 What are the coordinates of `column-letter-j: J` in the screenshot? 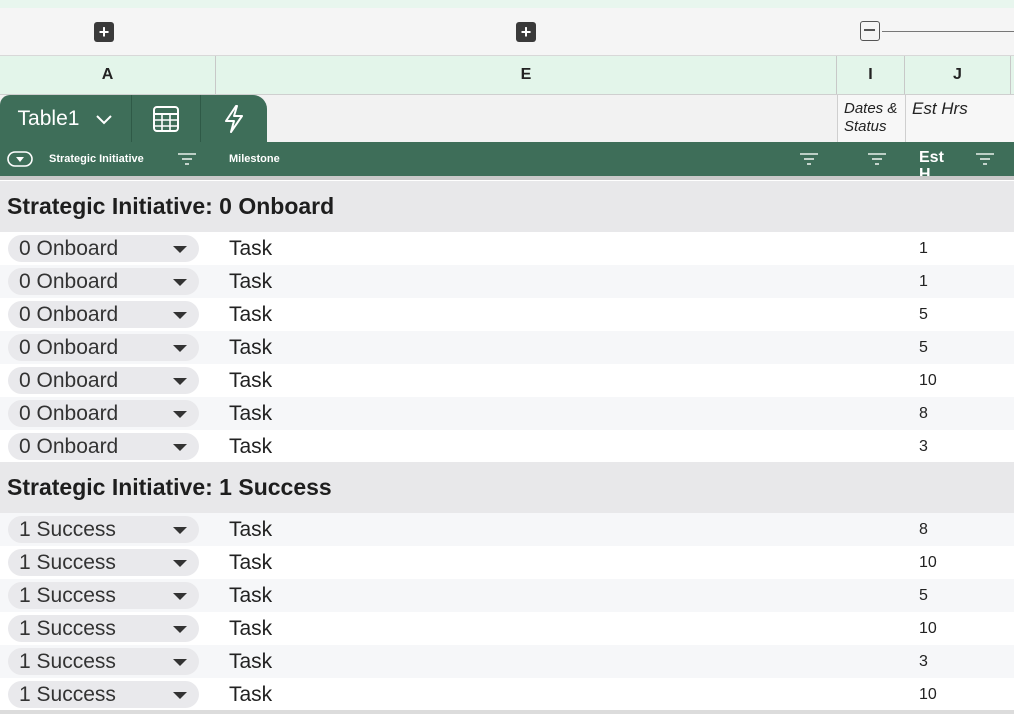 It's located at (958, 75).